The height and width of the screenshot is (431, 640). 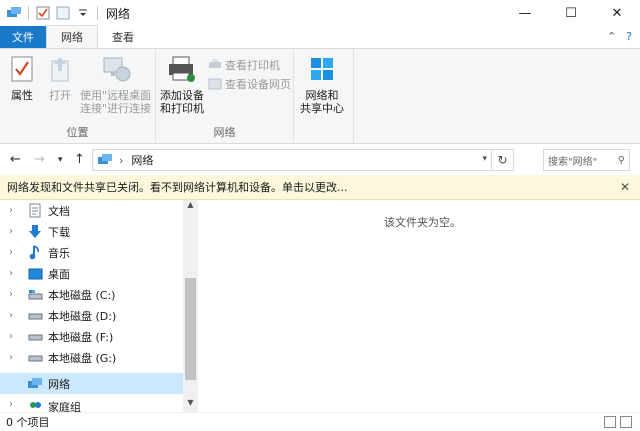 I want to click on address-bar: › 网络 ▾ ↻, so click(x=303, y=160).